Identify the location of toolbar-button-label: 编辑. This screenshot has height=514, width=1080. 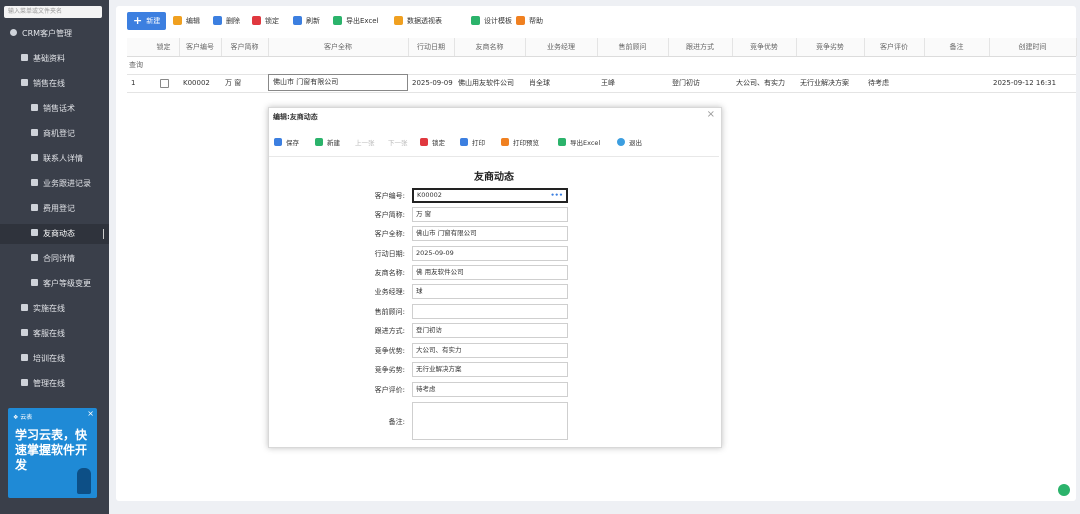
(193, 21).